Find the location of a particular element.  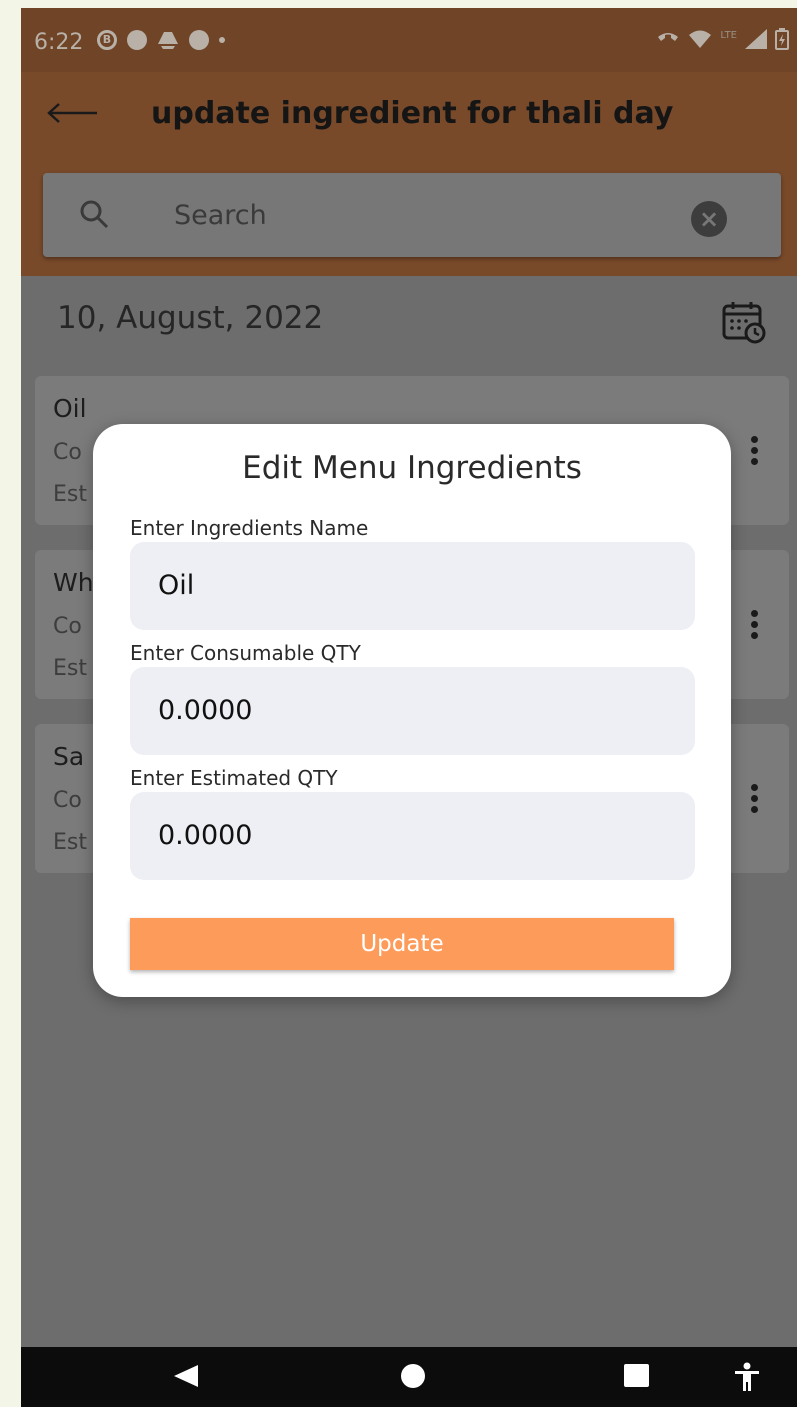

estimated-qty-field: 0.0000 is located at coordinates (412, 836).